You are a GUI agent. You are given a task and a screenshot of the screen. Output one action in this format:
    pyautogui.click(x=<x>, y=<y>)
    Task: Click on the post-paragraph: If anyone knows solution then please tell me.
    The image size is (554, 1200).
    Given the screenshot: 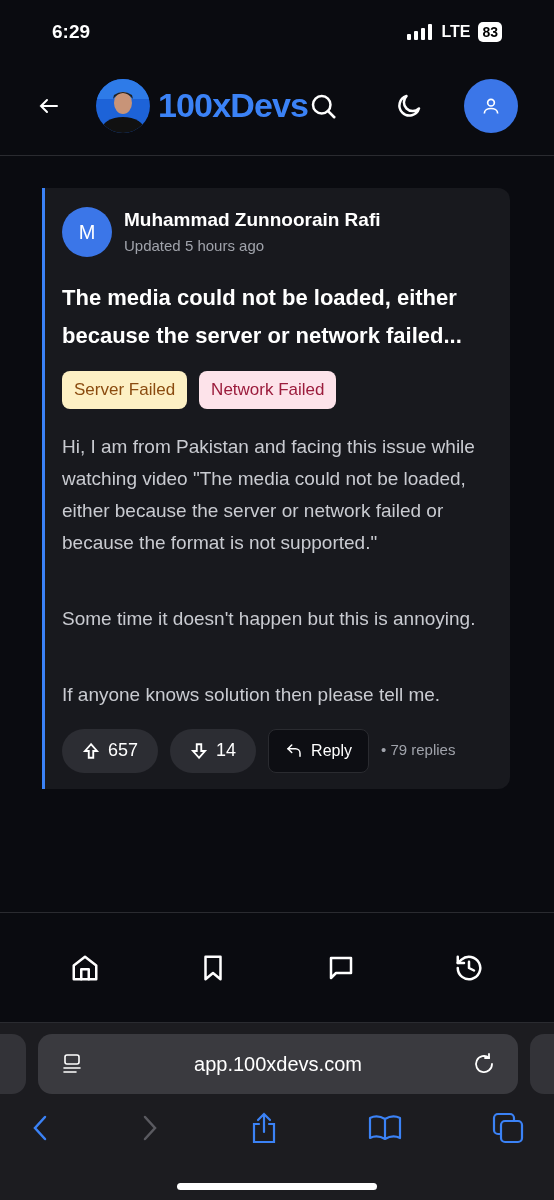 What is the action you would take?
    pyautogui.click(x=252, y=694)
    